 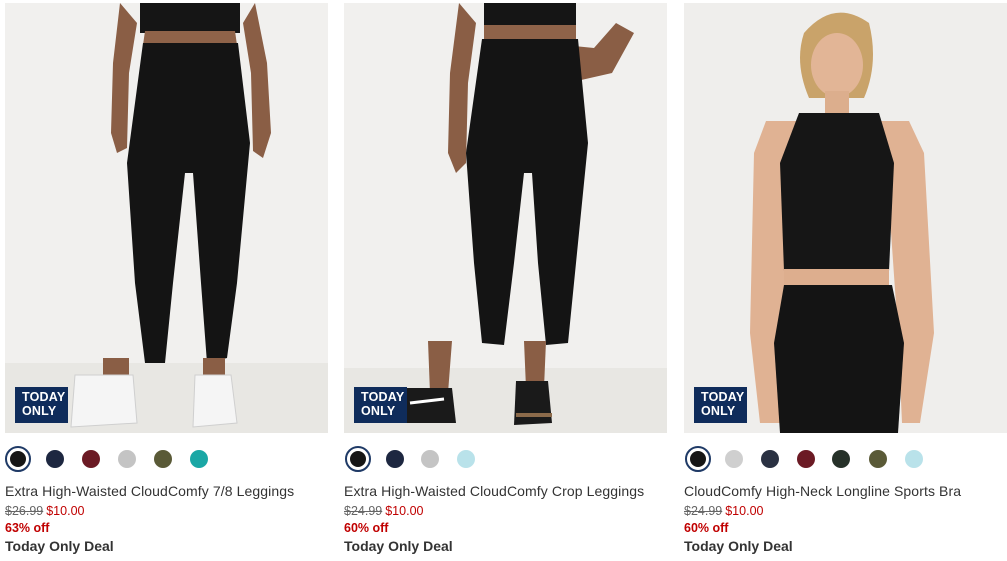 What do you see at coordinates (199, 459) in the screenshot?
I see `color-swatch-teal` at bounding box center [199, 459].